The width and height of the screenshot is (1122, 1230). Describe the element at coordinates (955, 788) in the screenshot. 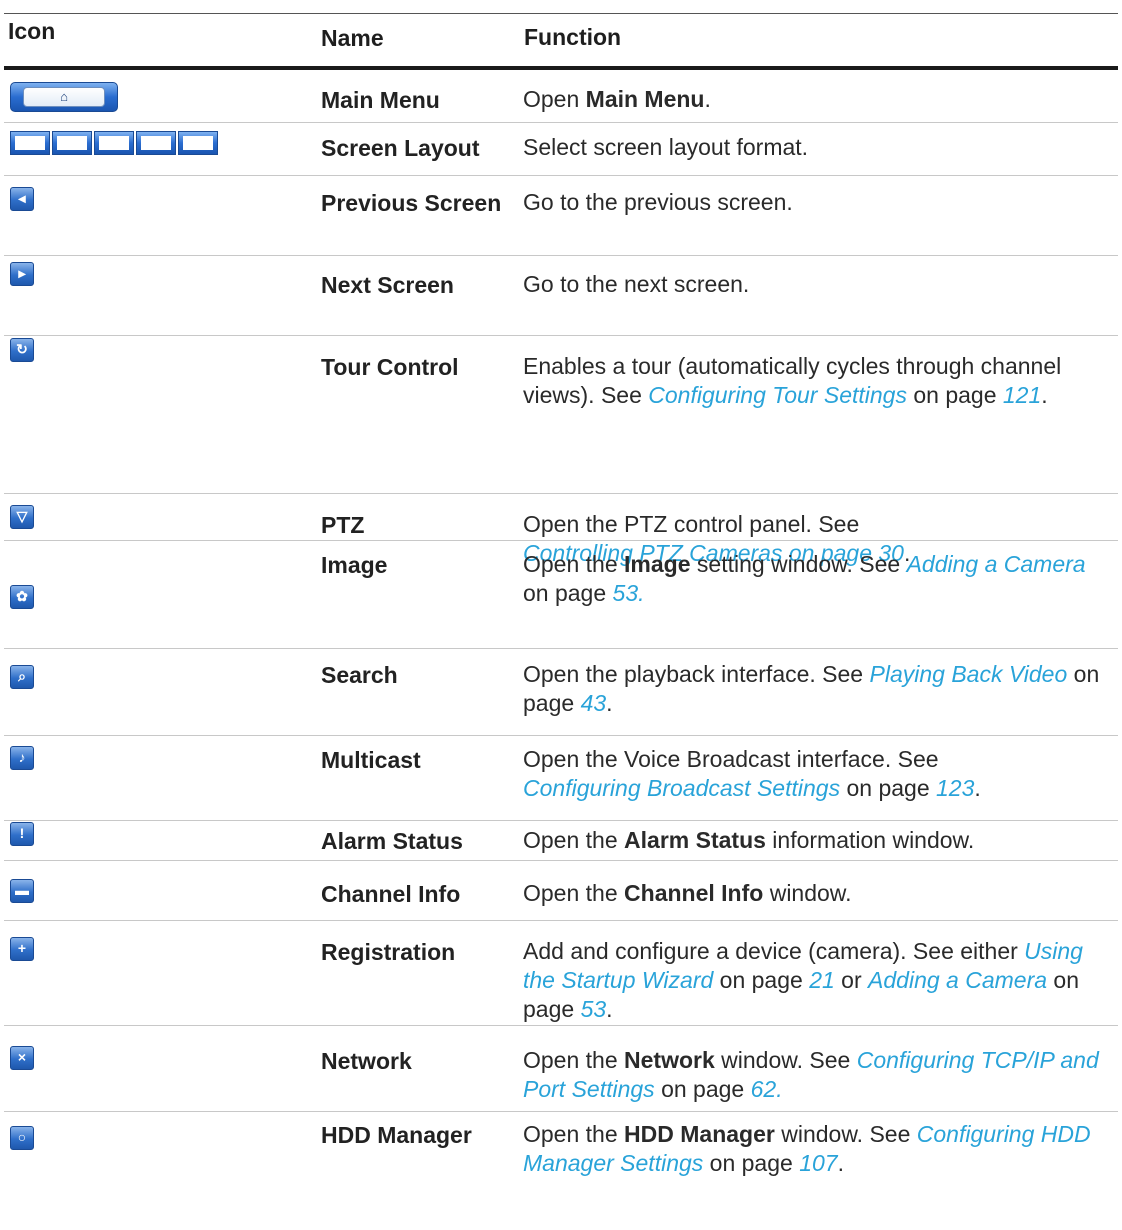

I see `cross-reference-link: 123` at that location.